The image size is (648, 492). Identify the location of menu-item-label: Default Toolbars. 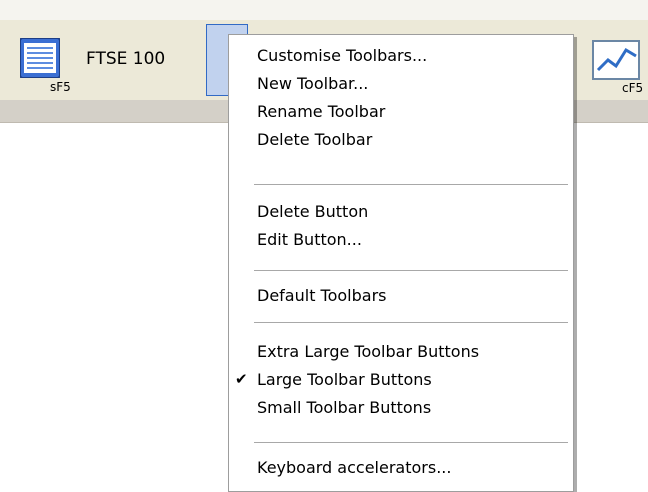
(322, 295).